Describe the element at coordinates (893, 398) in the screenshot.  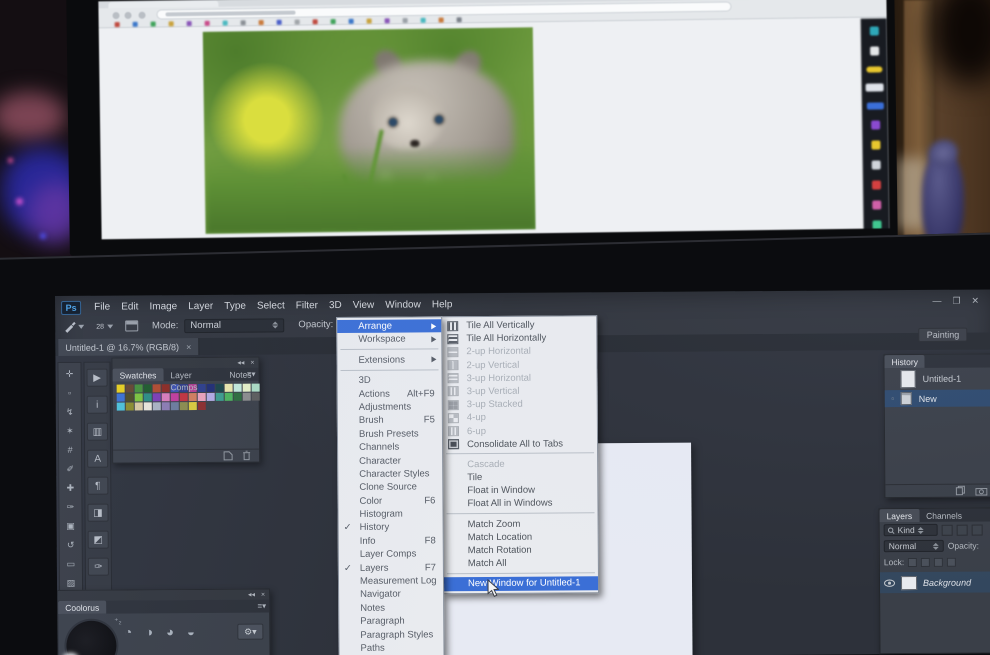
I see `history-source-column` at that location.